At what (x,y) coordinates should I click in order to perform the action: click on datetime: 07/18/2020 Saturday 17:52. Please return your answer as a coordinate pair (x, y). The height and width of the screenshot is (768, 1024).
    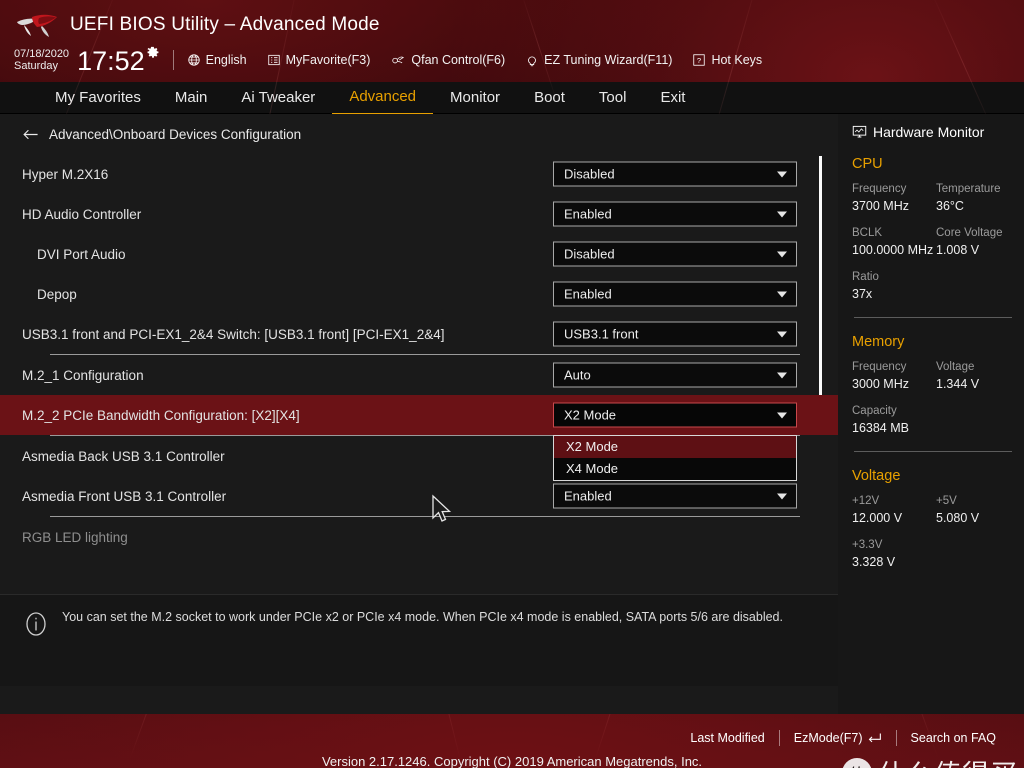
    Looking at the image, I should click on (87, 60).